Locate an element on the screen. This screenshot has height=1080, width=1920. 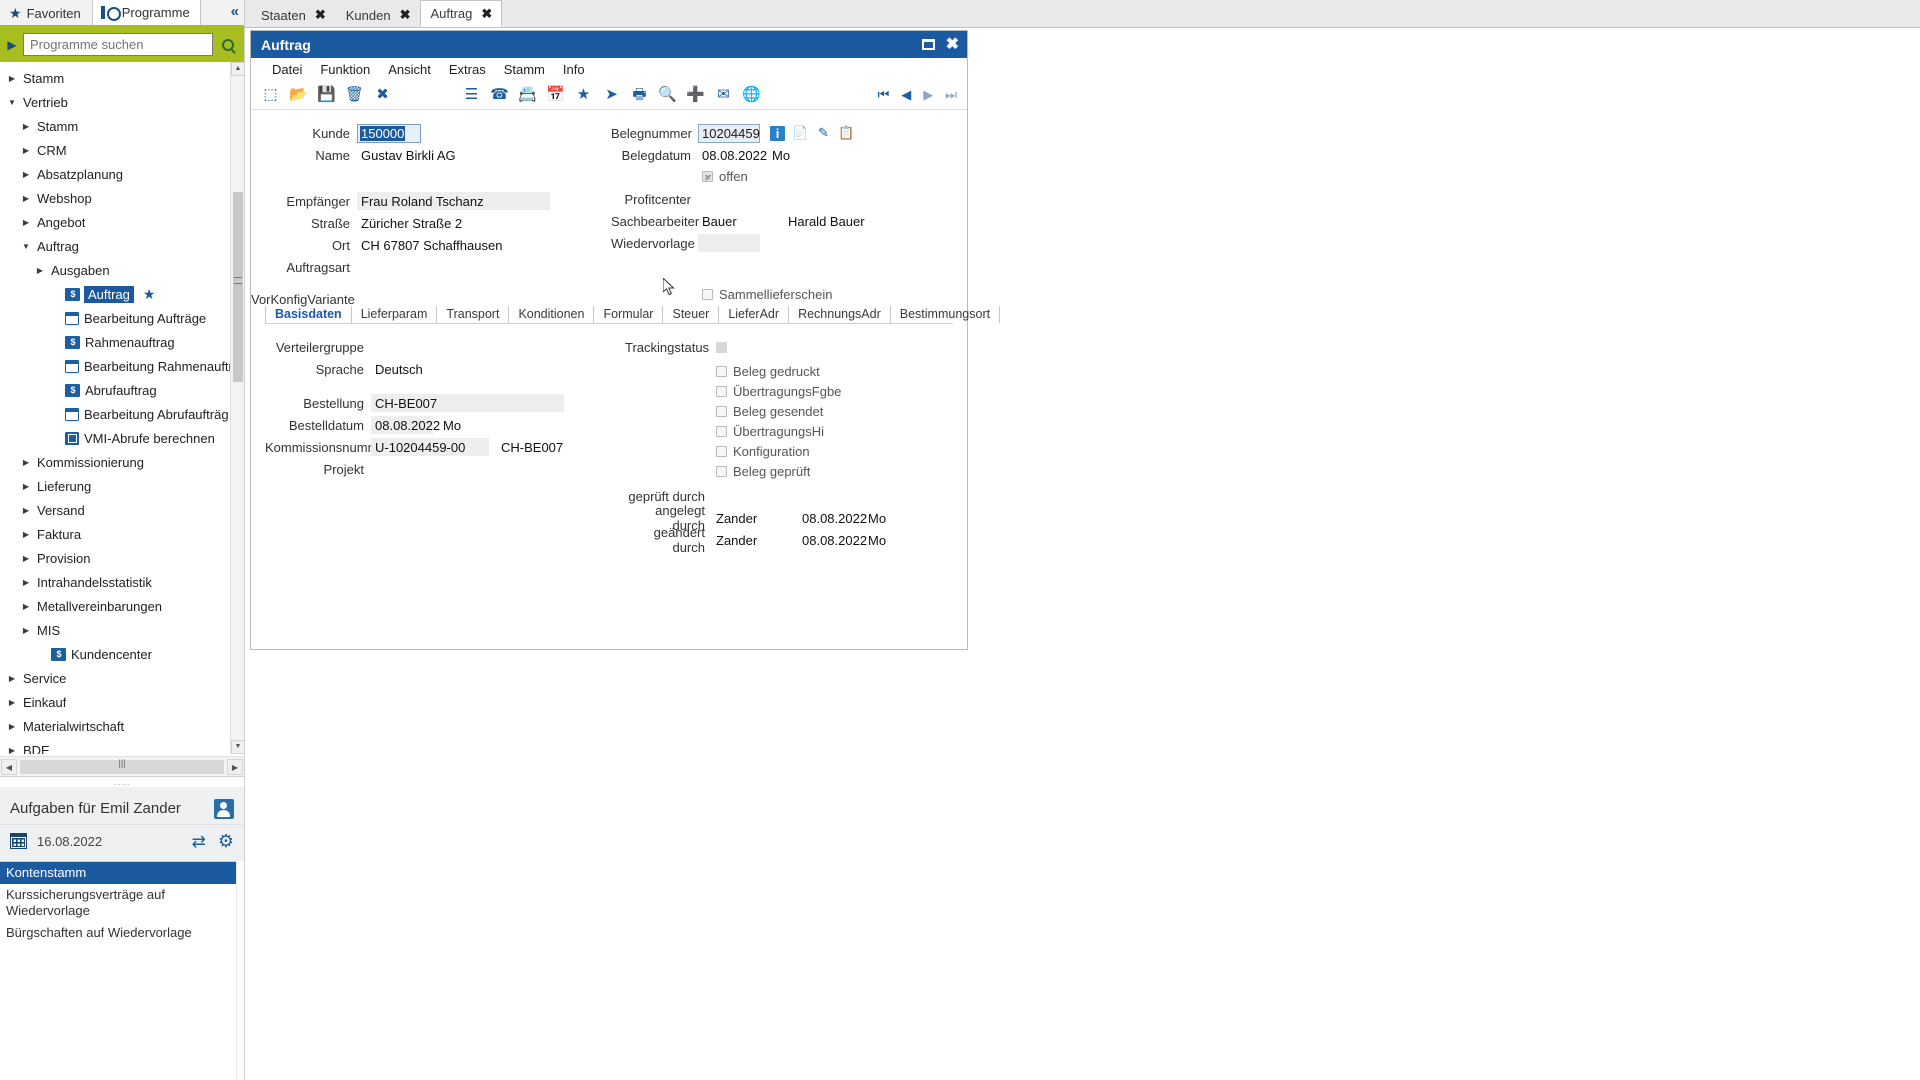
open-folder-icon: 📂 is located at coordinates (298, 94).